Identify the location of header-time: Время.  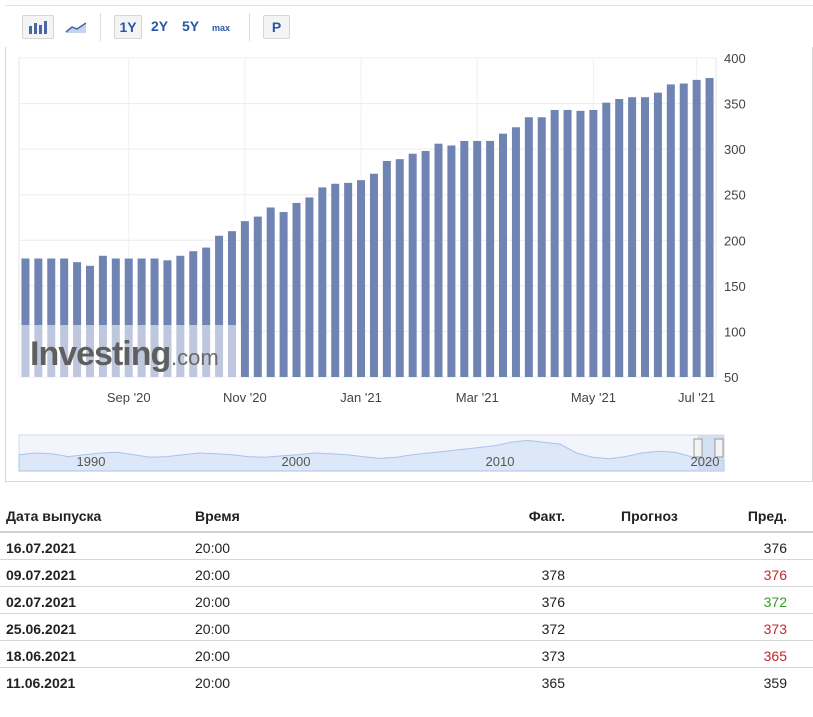
(217, 516).